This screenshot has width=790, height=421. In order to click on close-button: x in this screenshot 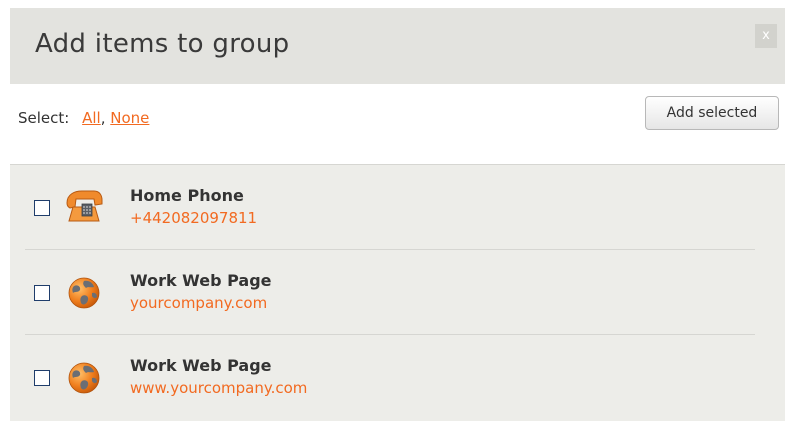, I will do `click(766, 36)`.